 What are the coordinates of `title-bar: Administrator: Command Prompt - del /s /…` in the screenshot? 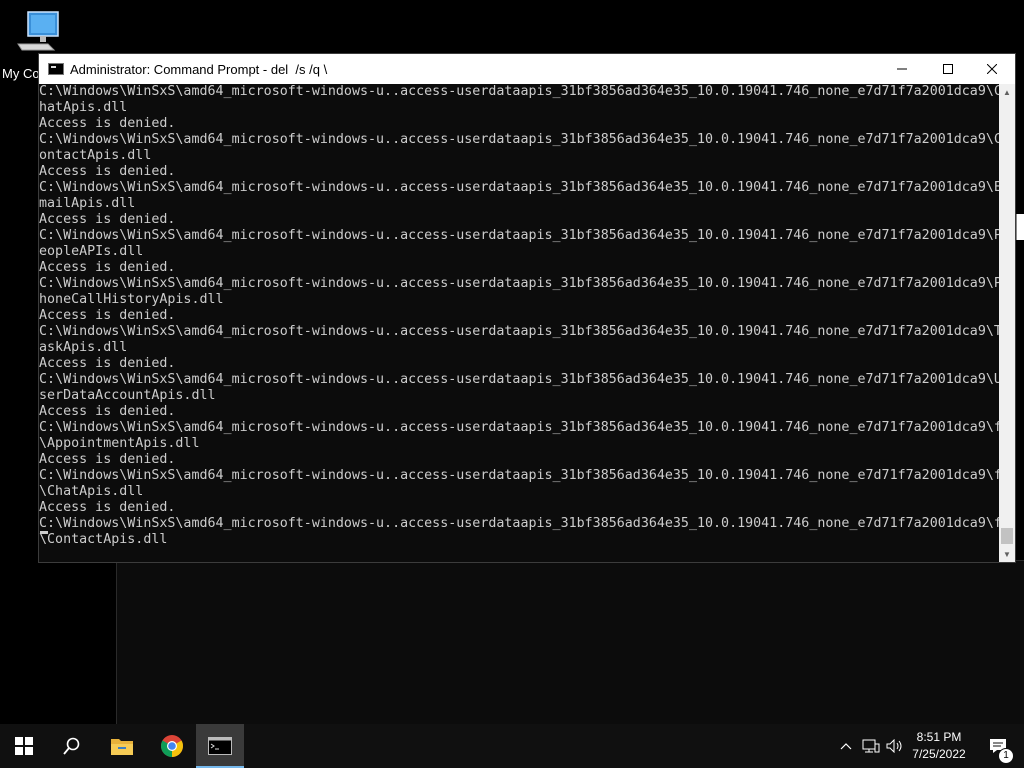 It's located at (527, 69).